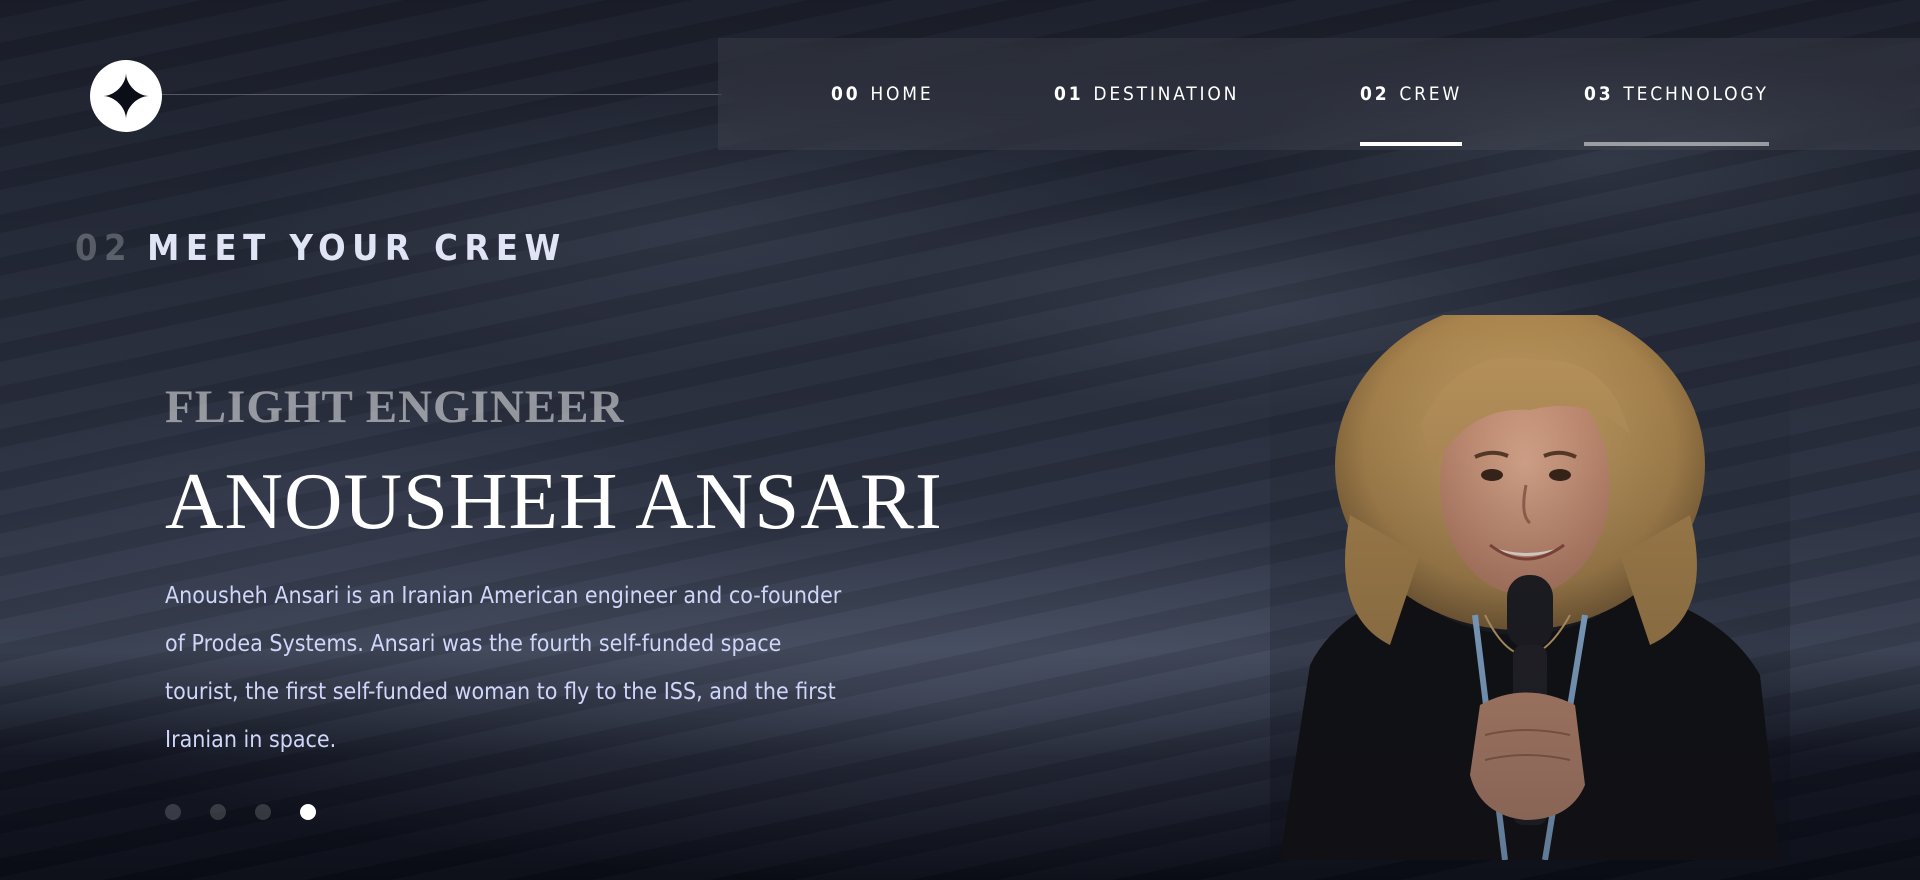  I want to click on nav-home: 00 HOME, so click(882, 94).